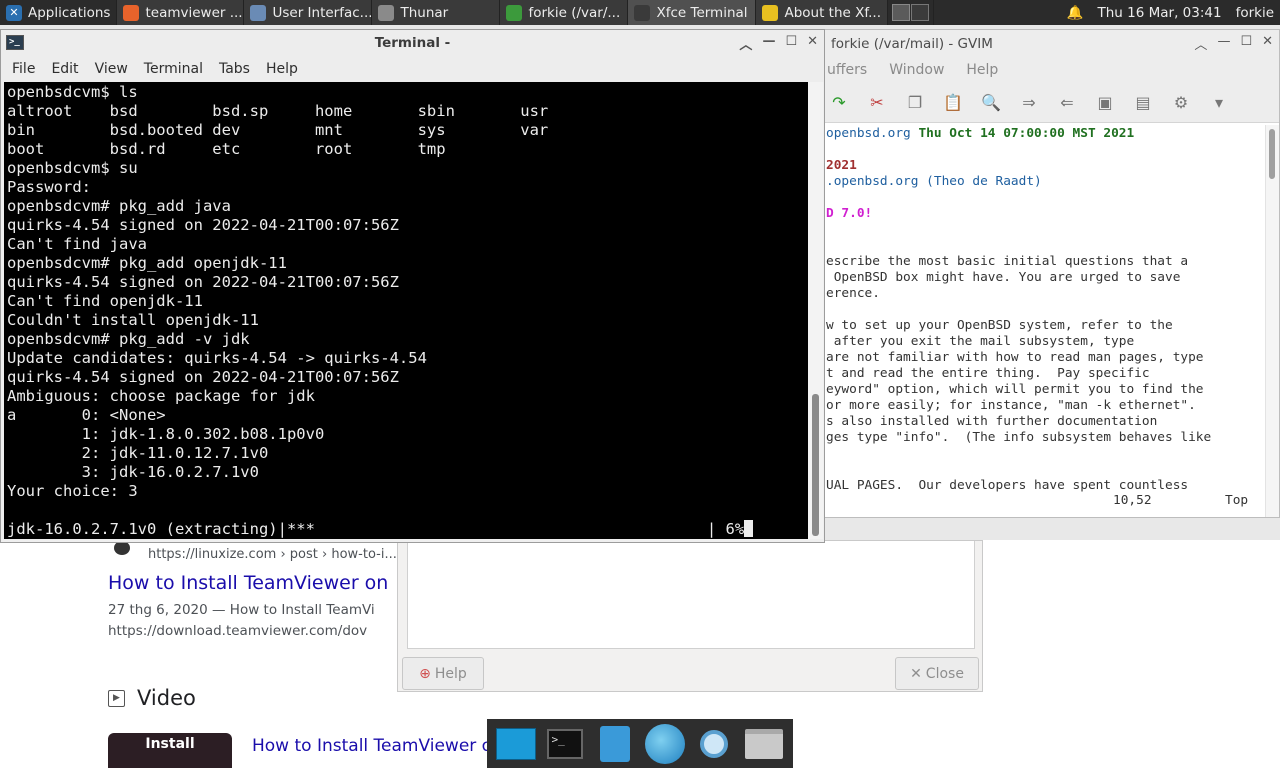  What do you see at coordinates (170, 744) in the screenshot?
I see `video-thumb-label: Install` at bounding box center [170, 744].